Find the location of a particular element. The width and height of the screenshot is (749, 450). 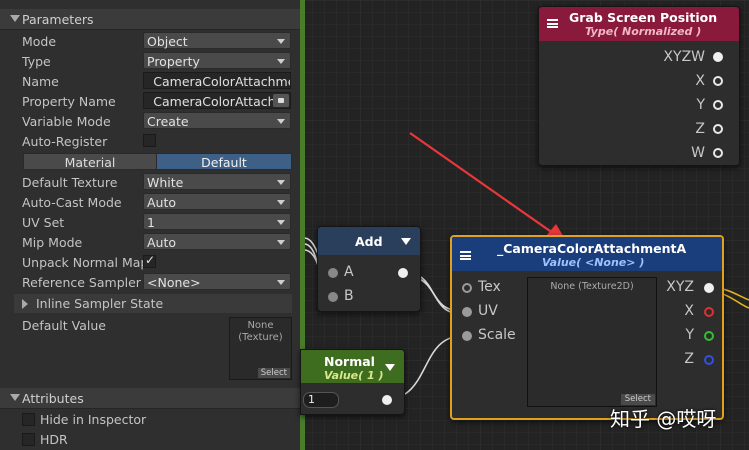

default-value-label: Default Value is located at coordinates (64, 325).